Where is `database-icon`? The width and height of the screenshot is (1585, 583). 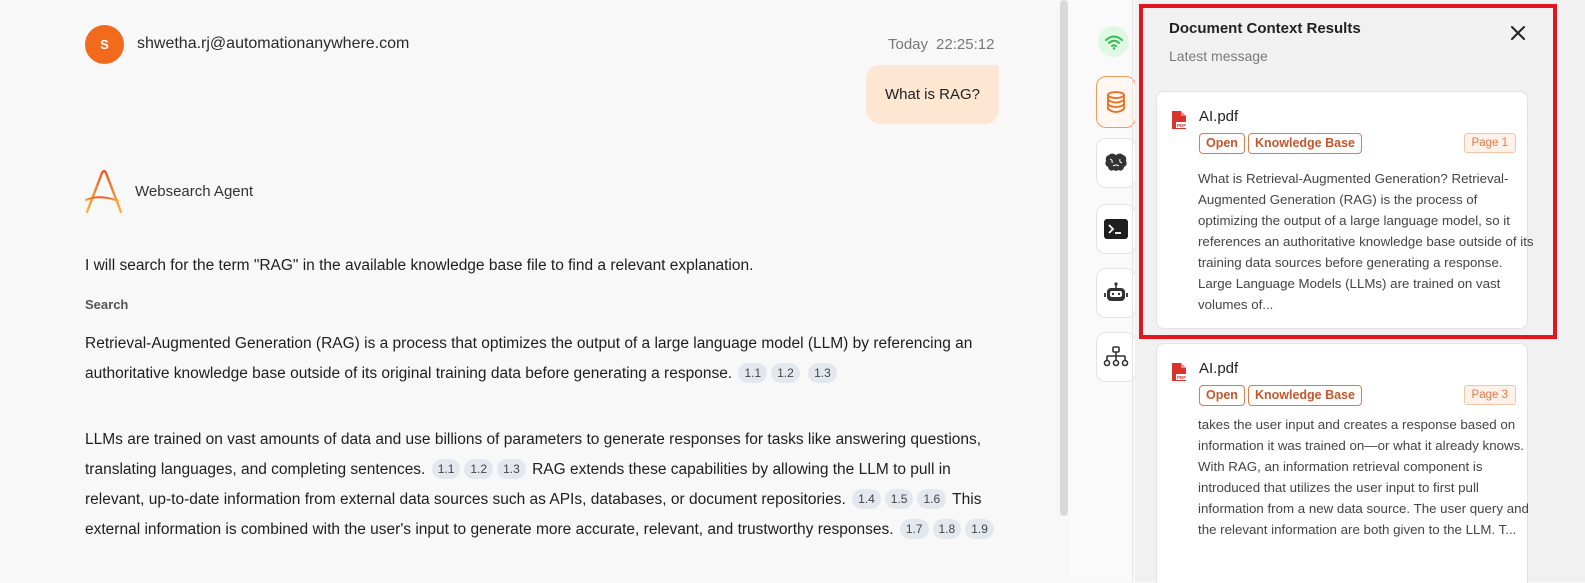 database-icon is located at coordinates (1116, 102).